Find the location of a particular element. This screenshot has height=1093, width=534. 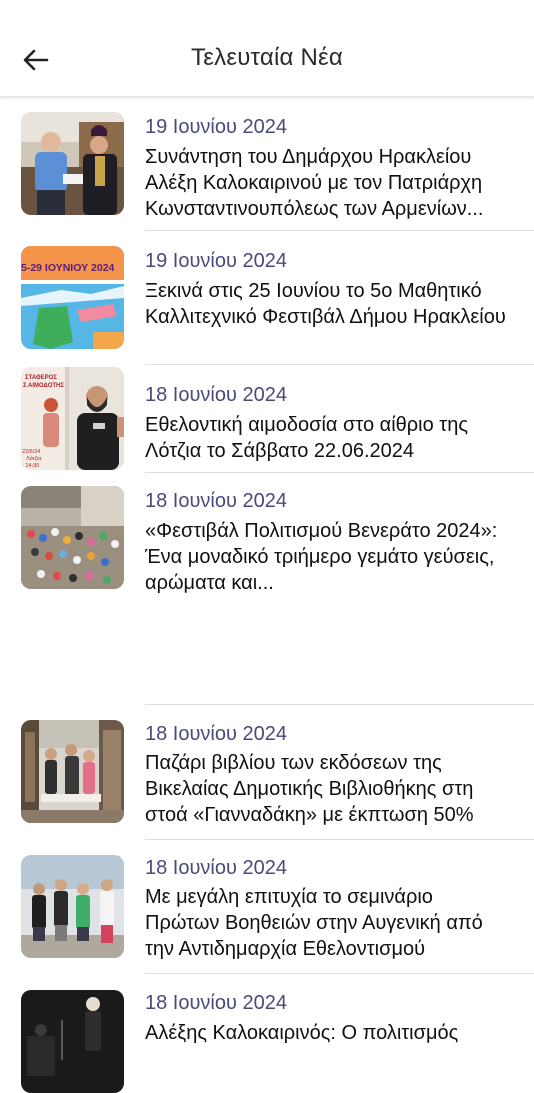

news-thumbnail: 5-29 ΙΟΥΝΙΟΥ 2024 is located at coordinates (72, 297).